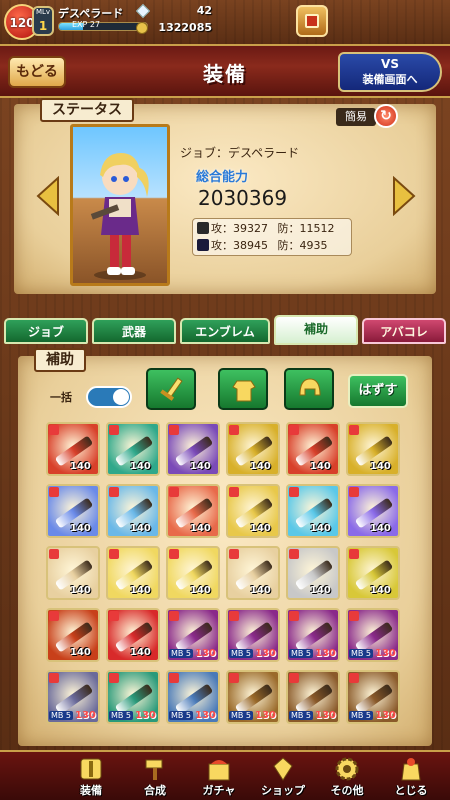 The height and width of the screenshot is (800, 450). Describe the element at coordinates (404, 196) in the screenshot. I see `next-character-arrow` at that location.